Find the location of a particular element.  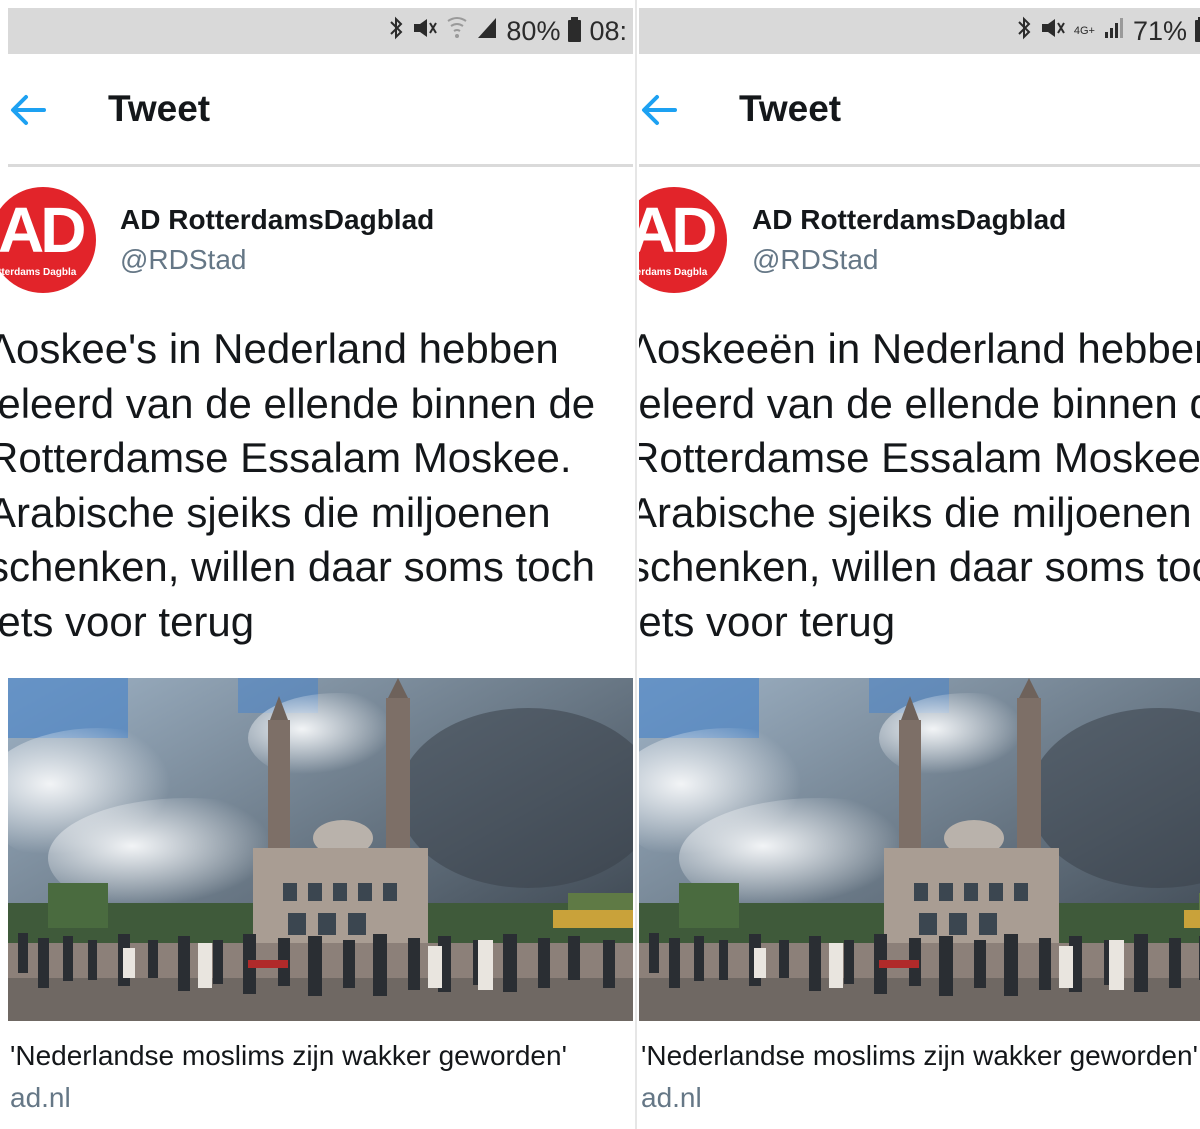

status-bar: 80% 08: is located at coordinates (320, 31).